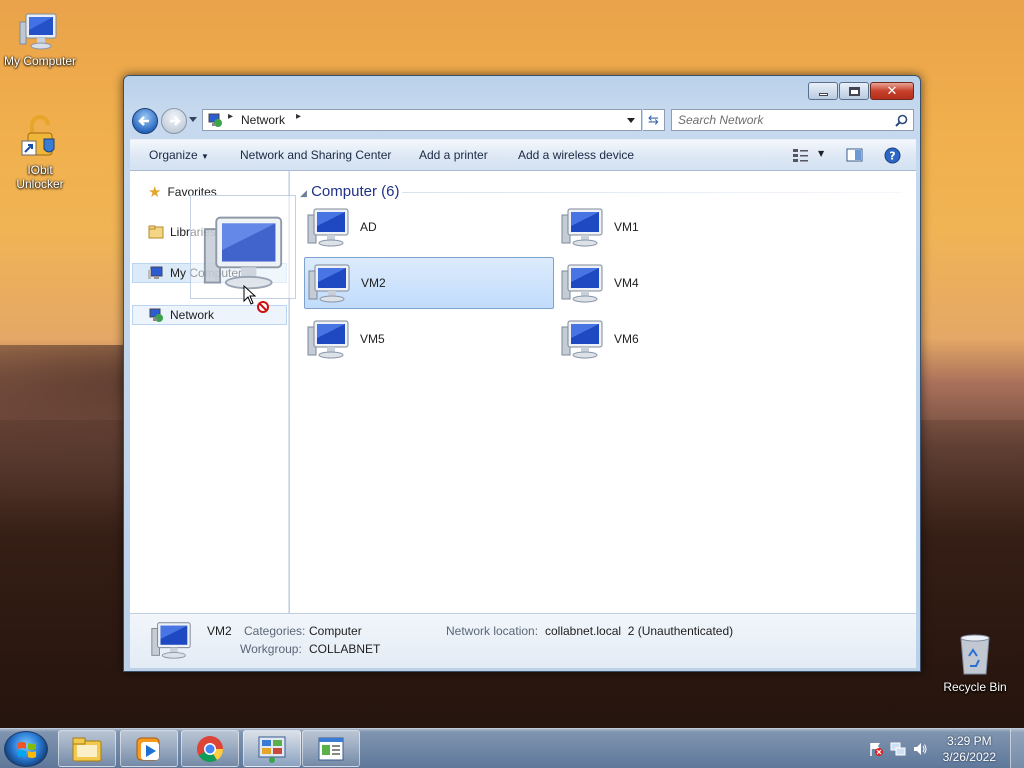 The height and width of the screenshot is (768, 1024). Describe the element at coordinates (368, 227) in the screenshot. I see `item-label: AD` at that location.